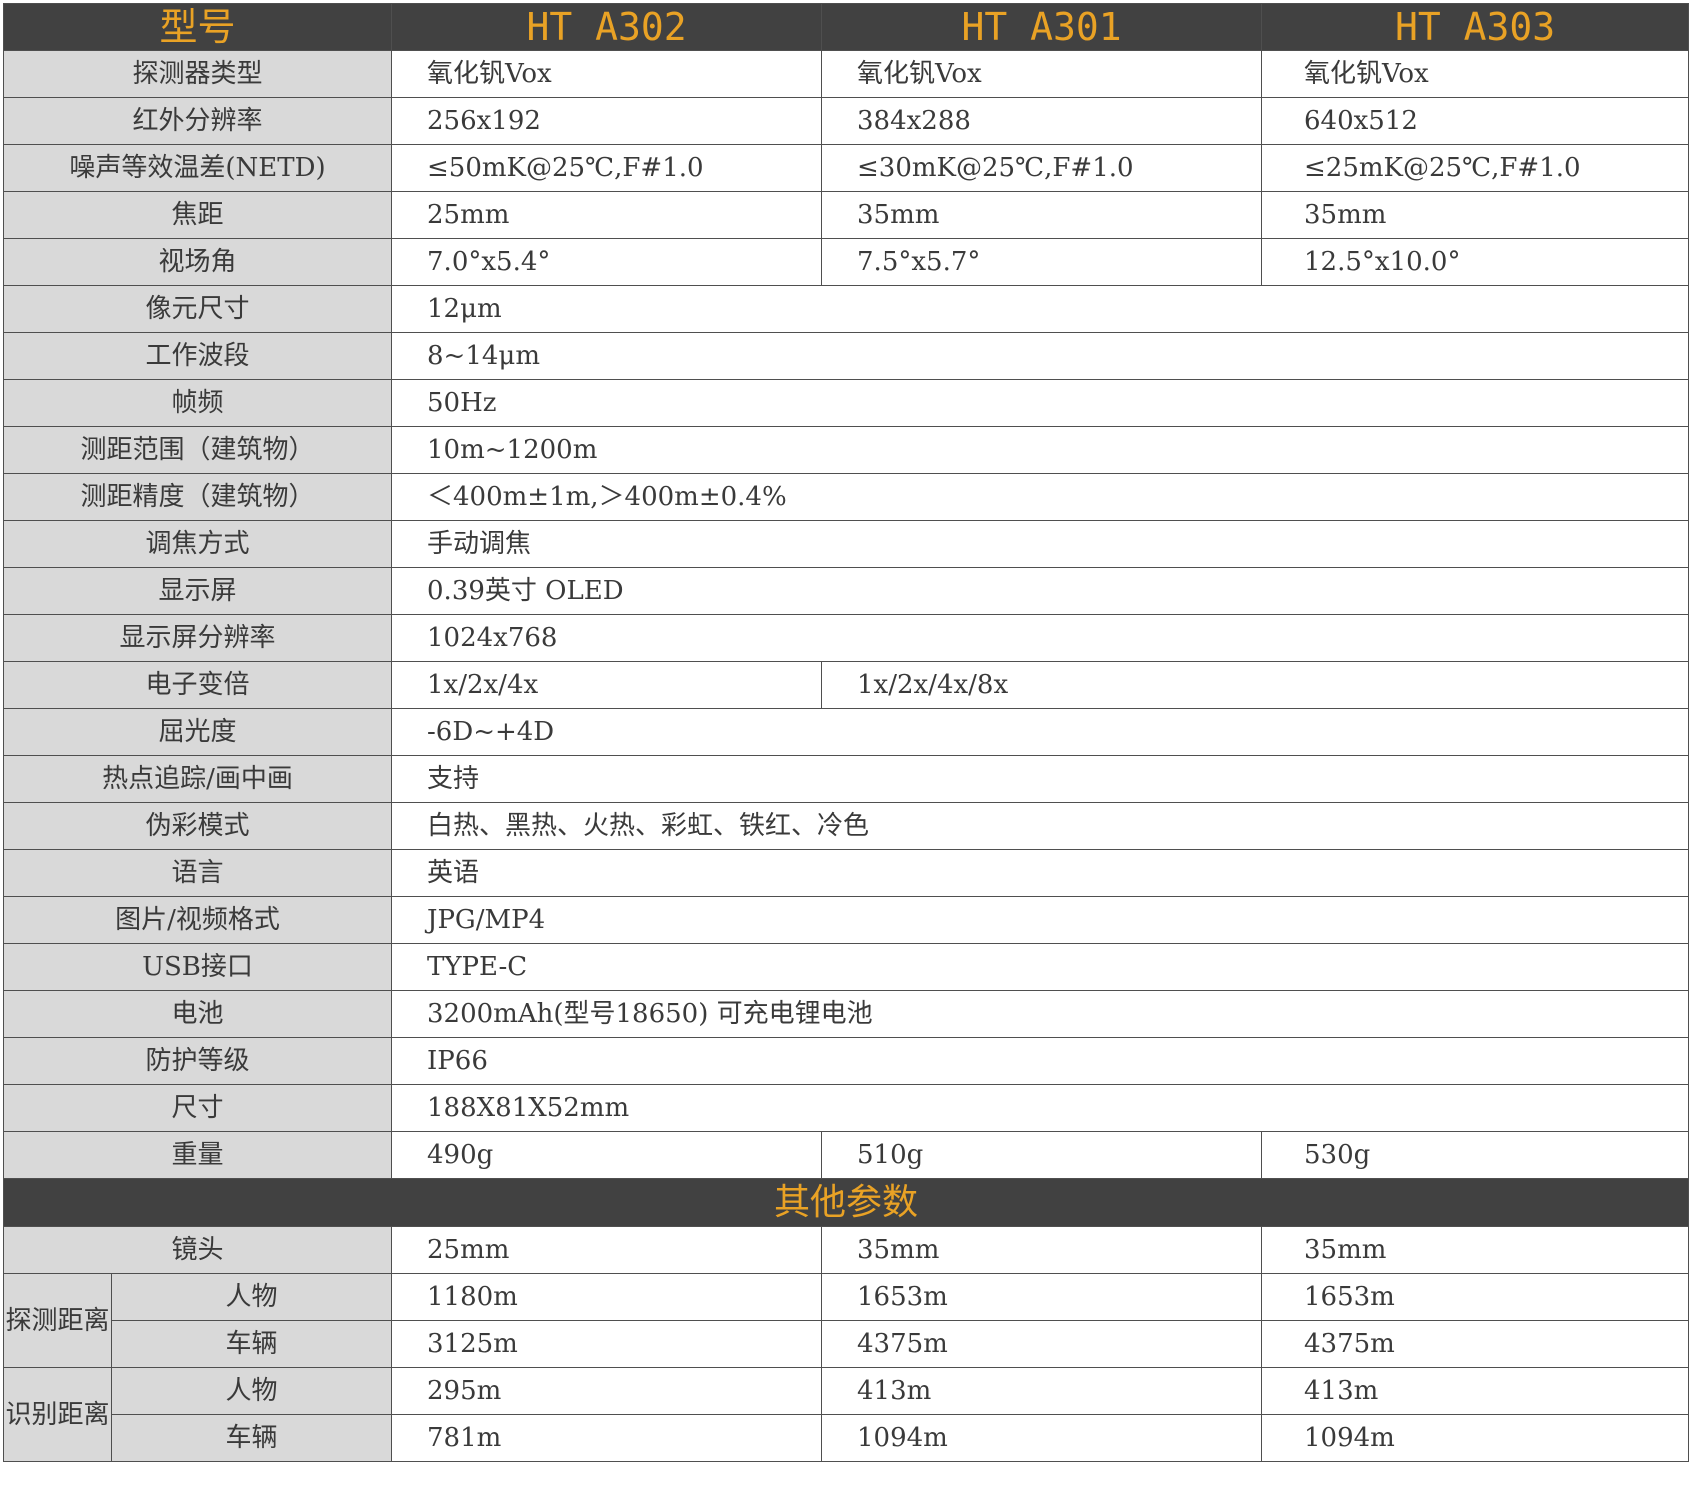 The width and height of the screenshot is (1691, 1491). What do you see at coordinates (1042, 1155) in the screenshot?
I see `spec-value: 510g` at bounding box center [1042, 1155].